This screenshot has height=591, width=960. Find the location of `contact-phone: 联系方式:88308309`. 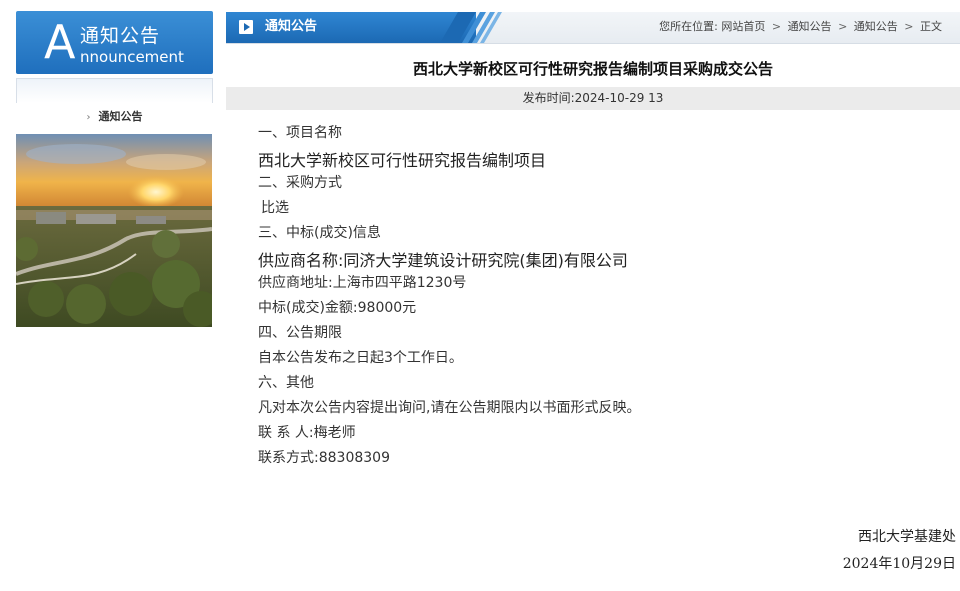

contact-phone: 联系方式:88308309 is located at coordinates (324, 458).